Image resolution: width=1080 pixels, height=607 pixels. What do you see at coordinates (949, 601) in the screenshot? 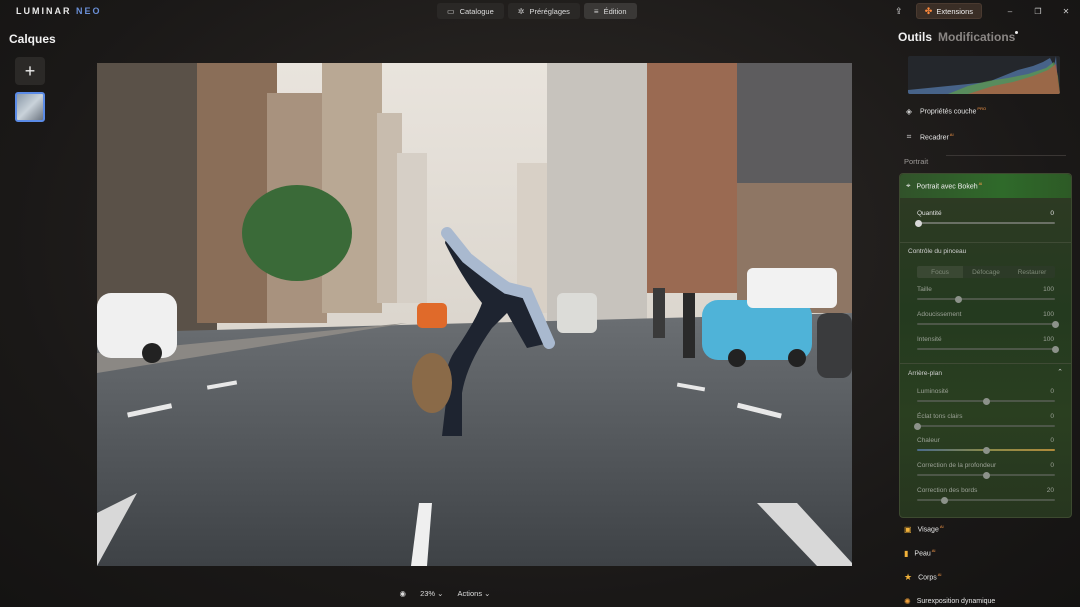
I see `tool-dynamic-overexposure: ✺ Surexposition dynamique` at bounding box center [949, 601].